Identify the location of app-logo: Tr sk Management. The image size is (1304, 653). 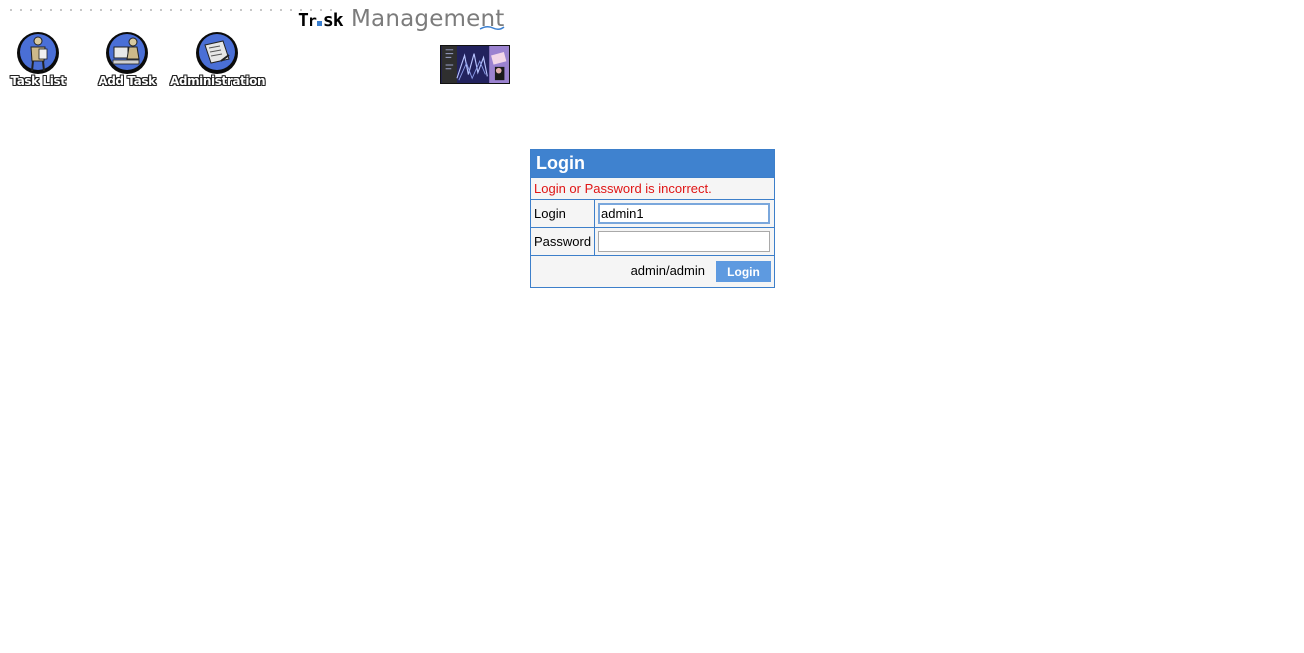
(406, 21).